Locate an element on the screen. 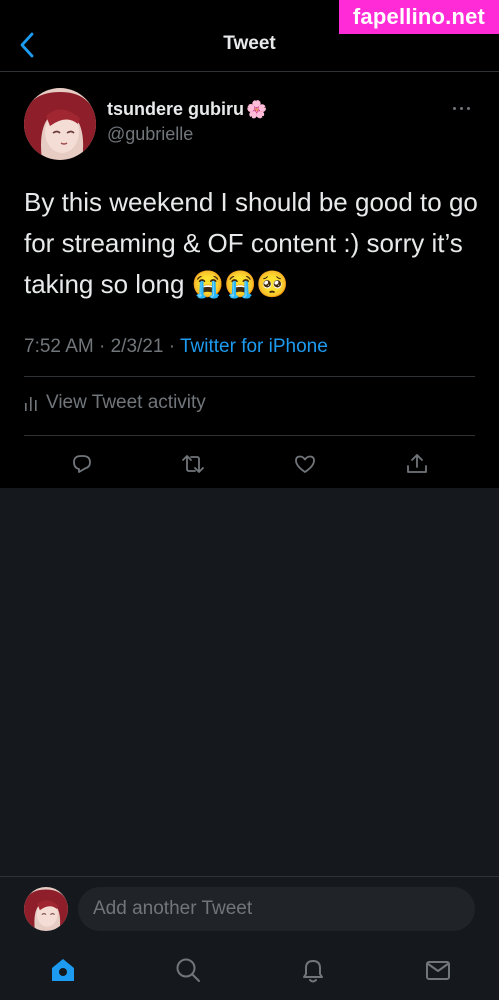  search-icon is located at coordinates (188, 970).